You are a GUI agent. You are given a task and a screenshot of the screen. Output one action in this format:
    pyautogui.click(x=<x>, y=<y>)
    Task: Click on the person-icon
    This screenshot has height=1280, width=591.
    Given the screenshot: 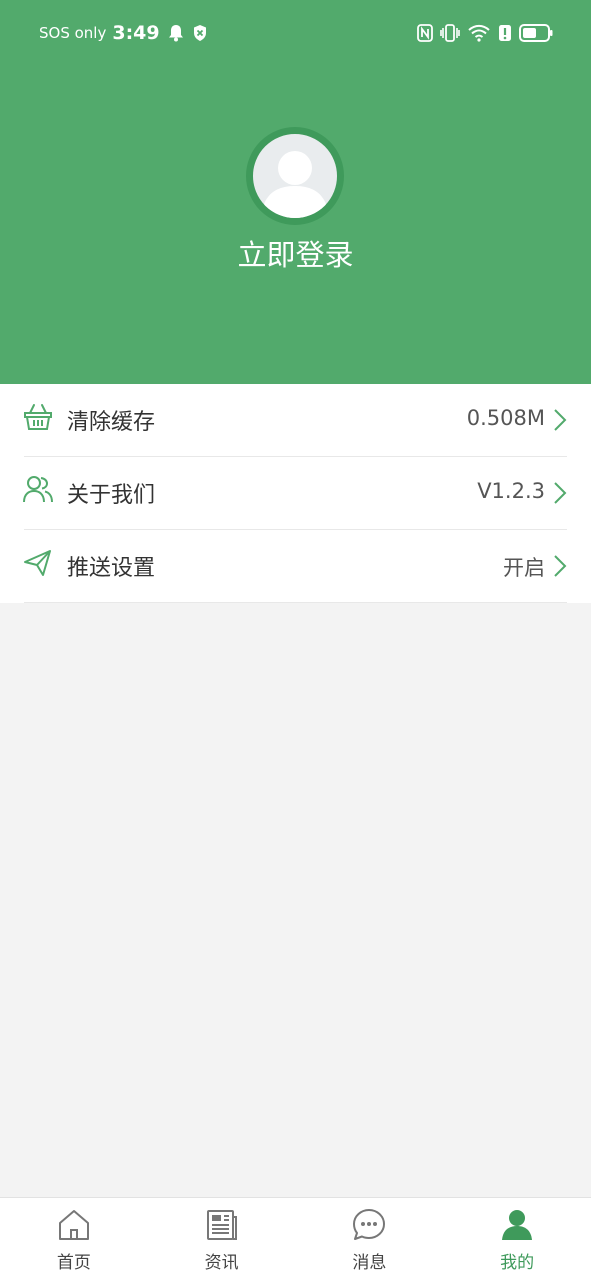 What is the action you would take?
    pyautogui.click(x=517, y=1225)
    